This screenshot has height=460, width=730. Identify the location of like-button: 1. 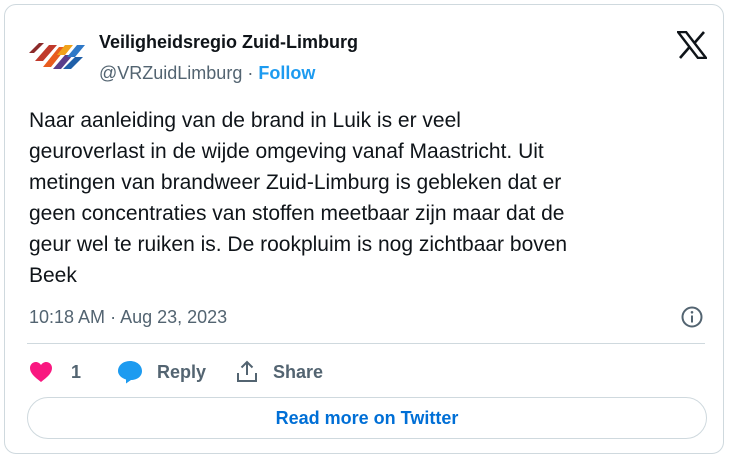
(55, 372).